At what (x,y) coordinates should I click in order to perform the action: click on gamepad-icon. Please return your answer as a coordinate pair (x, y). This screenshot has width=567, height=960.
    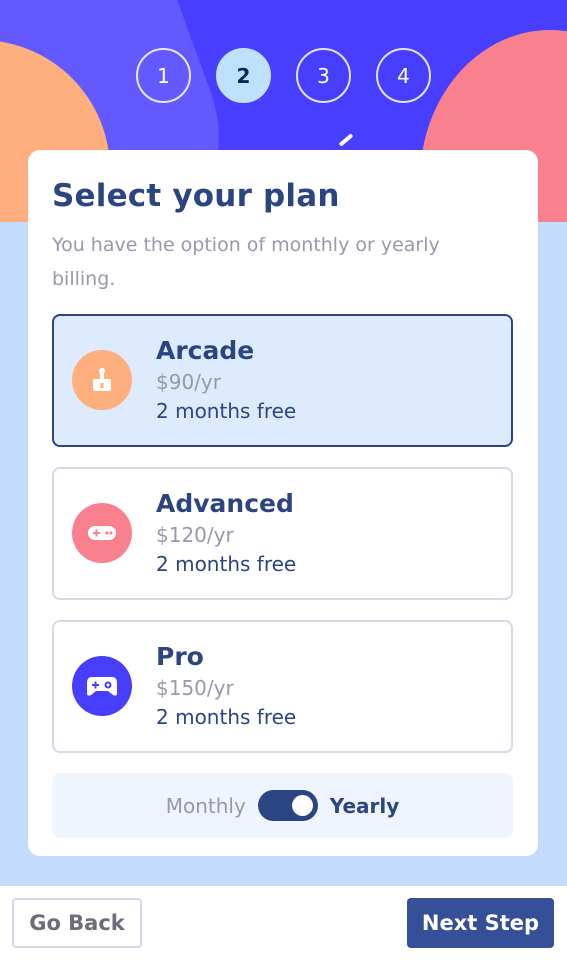
    Looking at the image, I should click on (102, 533).